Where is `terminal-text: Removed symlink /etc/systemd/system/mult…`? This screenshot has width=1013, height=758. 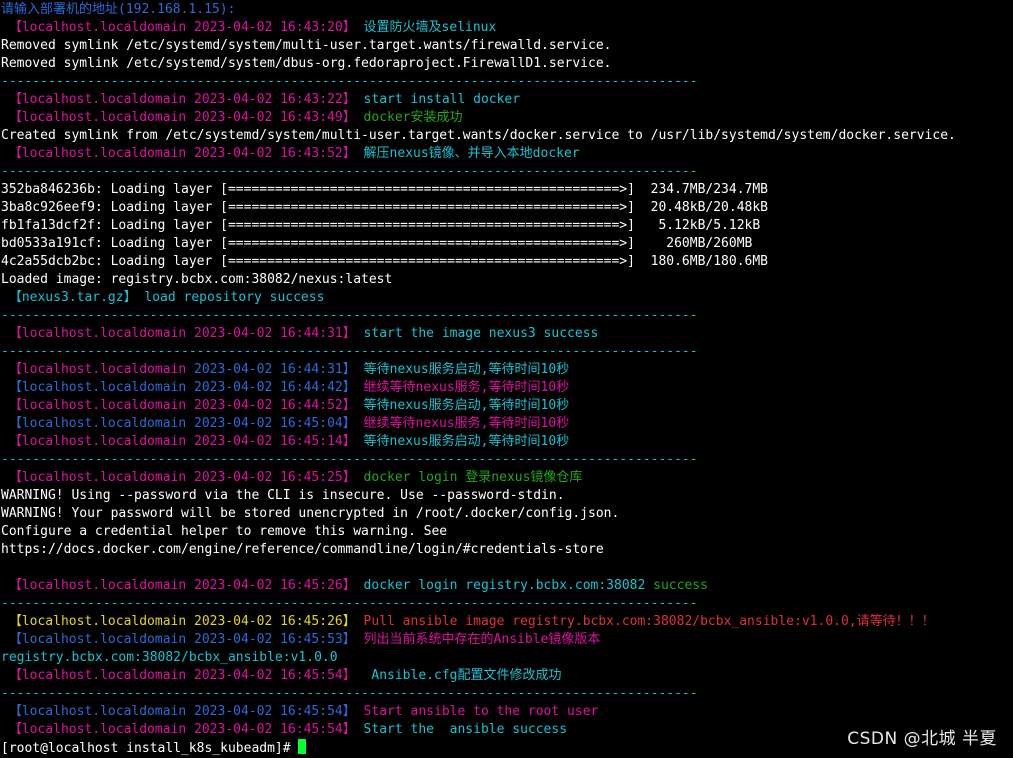 terminal-text: Removed symlink /etc/systemd/system/mult… is located at coordinates (306, 45).